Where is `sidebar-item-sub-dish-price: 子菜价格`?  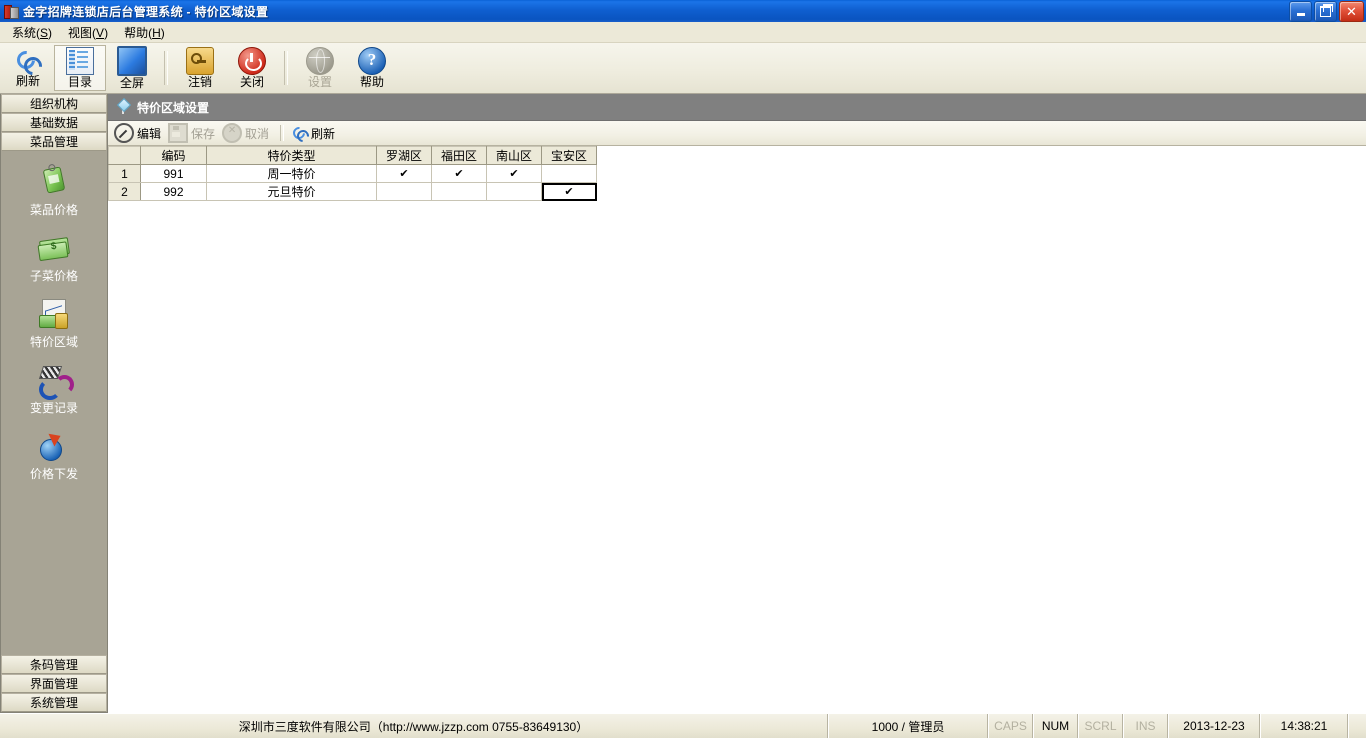 sidebar-item-sub-dish-price: 子菜价格 is located at coordinates (54, 257).